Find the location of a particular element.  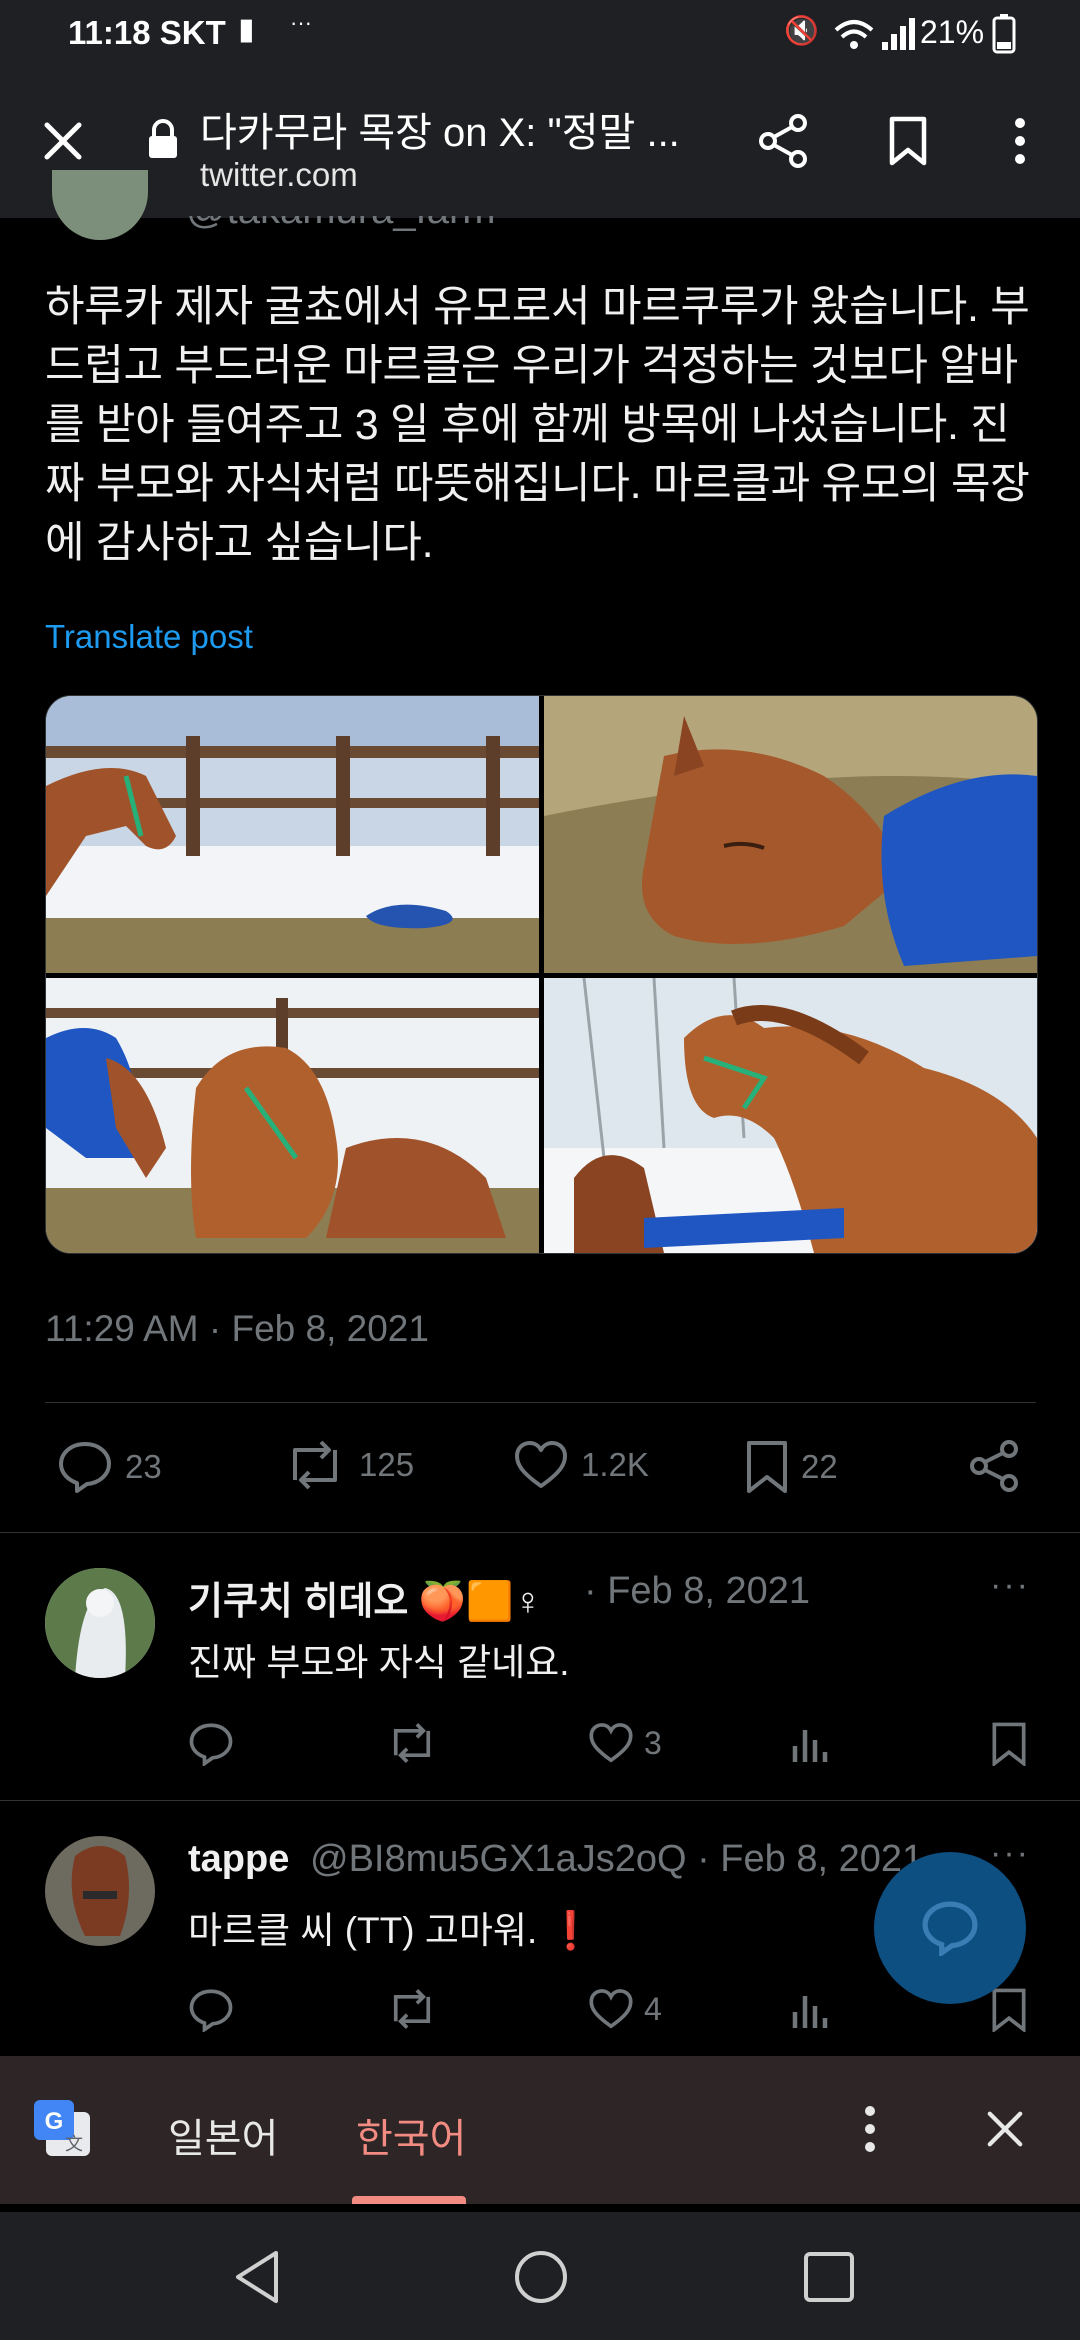

close-translate-button is located at coordinates (1005, 2129).